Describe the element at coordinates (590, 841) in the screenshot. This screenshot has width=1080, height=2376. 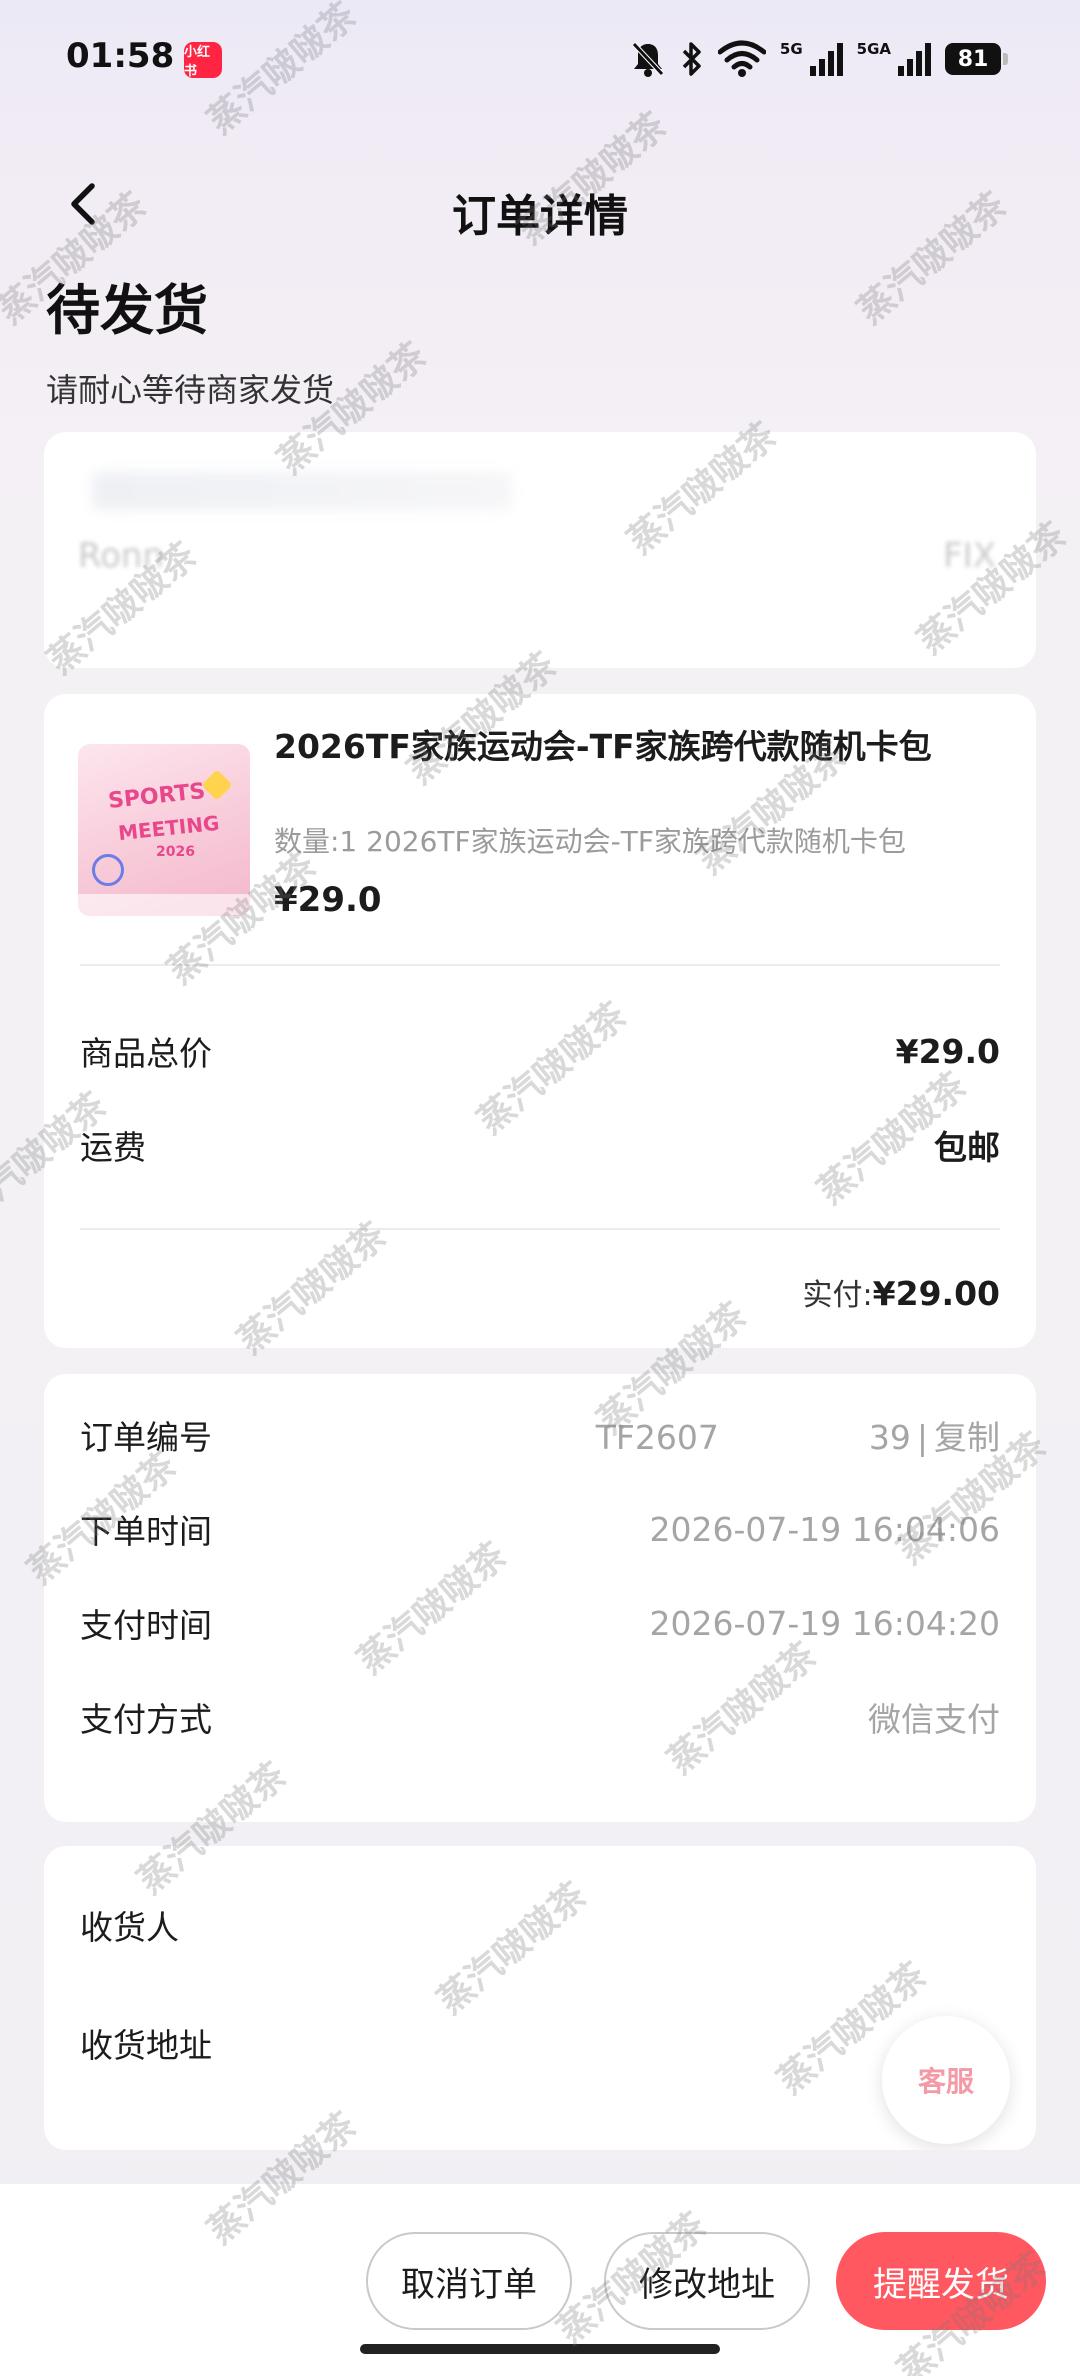
I see `product-description: 数量:1 2026TF家族运动会-TF家族跨代款随机卡包` at that location.